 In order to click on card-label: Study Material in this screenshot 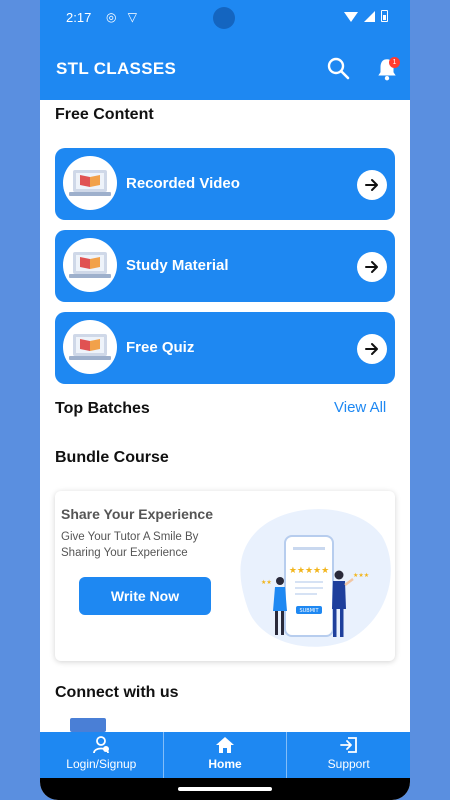, I will do `click(177, 265)`.